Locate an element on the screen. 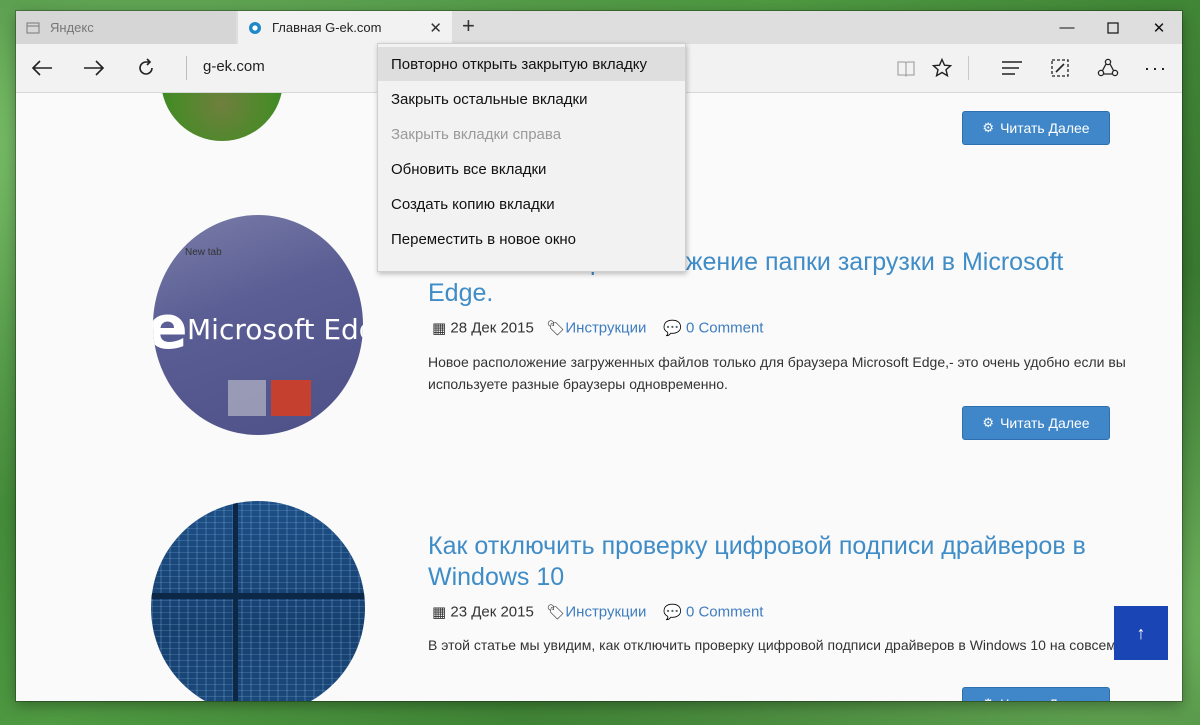  article-date: 28 Дек 2015 is located at coordinates (492, 328).